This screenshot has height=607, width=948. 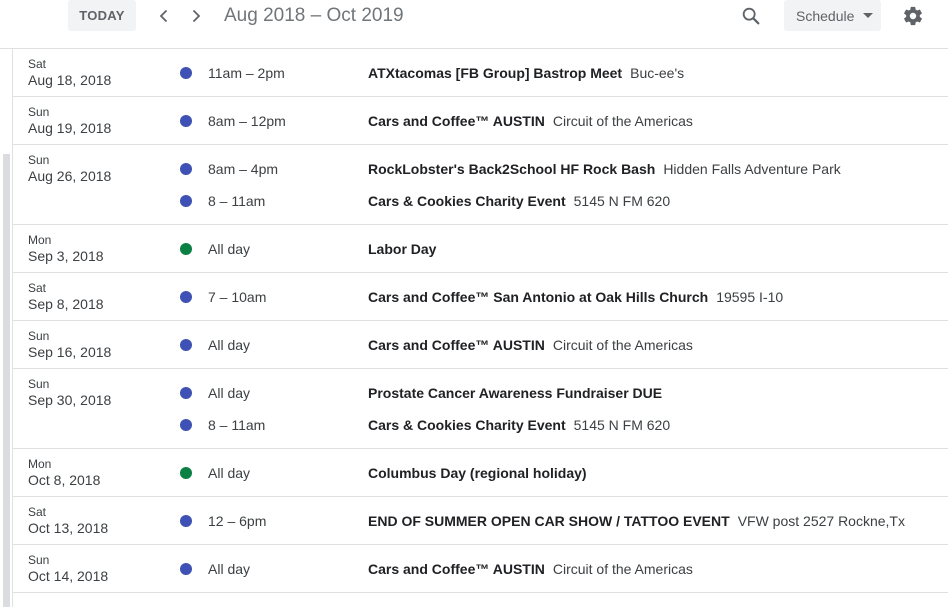 I want to click on day-date: Aug 18, 2018, so click(x=70, y=80).